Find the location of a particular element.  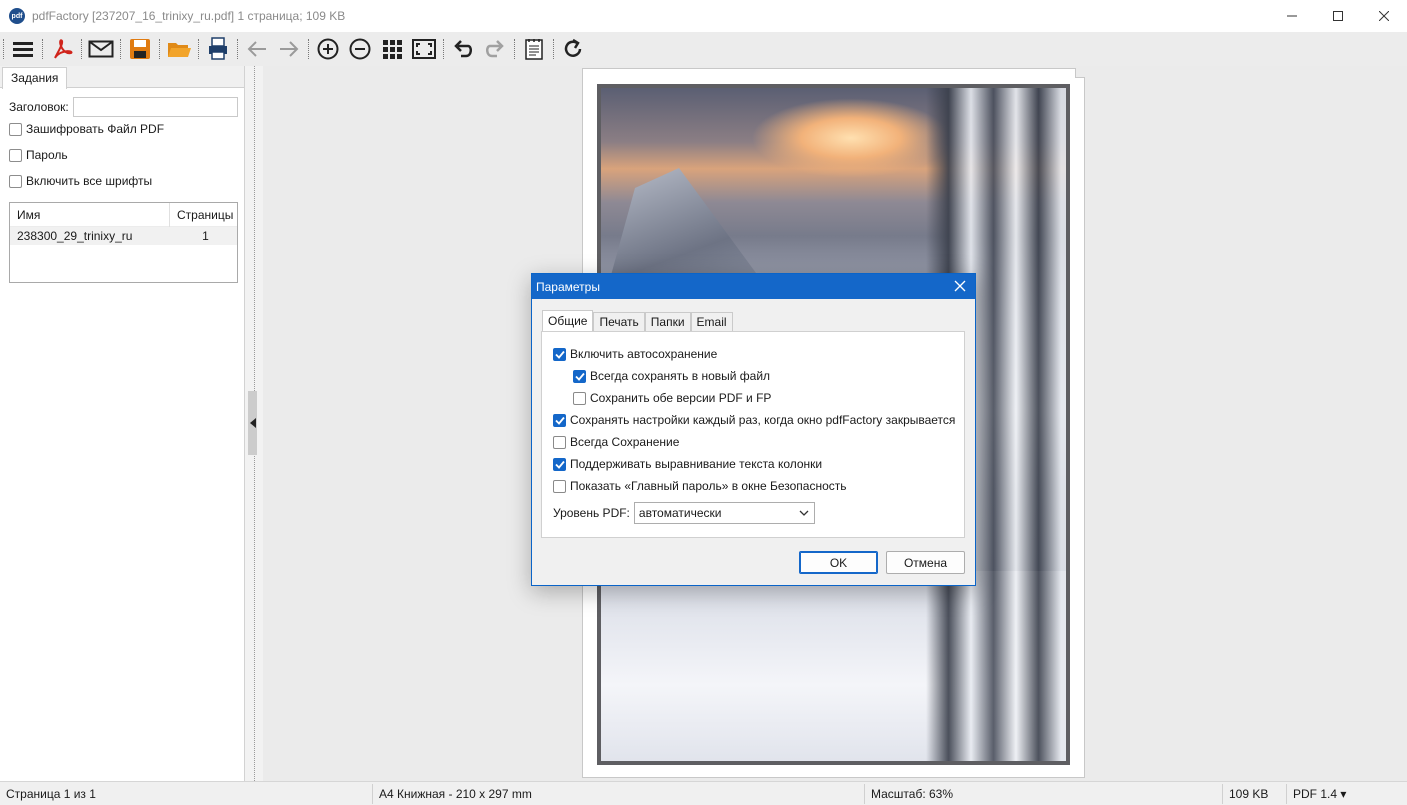

jobs-table-header: Имя Страницы is located at coordinates (123, 214).